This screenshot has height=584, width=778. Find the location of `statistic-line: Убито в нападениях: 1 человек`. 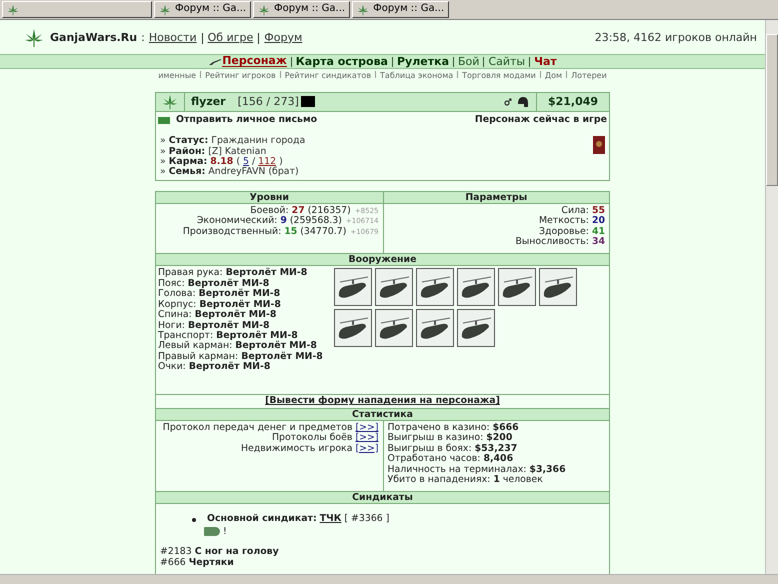

statistic-line: Убито в нападениях: 1 человек is located at coordinates (465, 480).